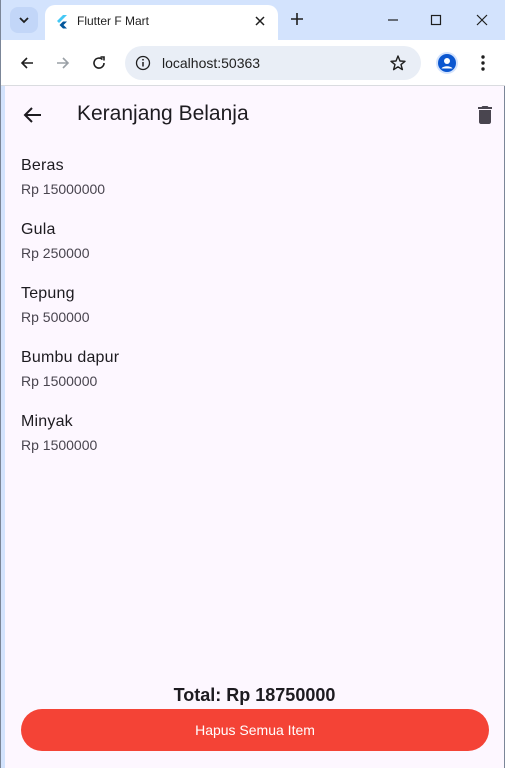 The image size is (505, 768). I want to click on app-bar: Keranjang Belanja, so click(254, 115).